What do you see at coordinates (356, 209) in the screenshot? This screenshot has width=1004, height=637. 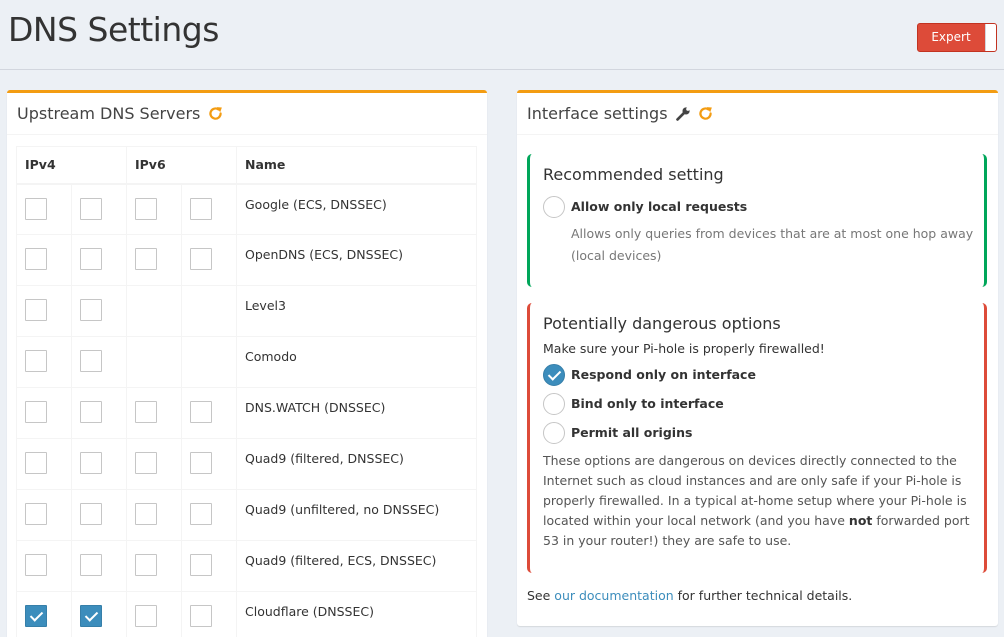 I see `server-name: Google (ECS, DNSSEC)` at bounding box center [356, 209].